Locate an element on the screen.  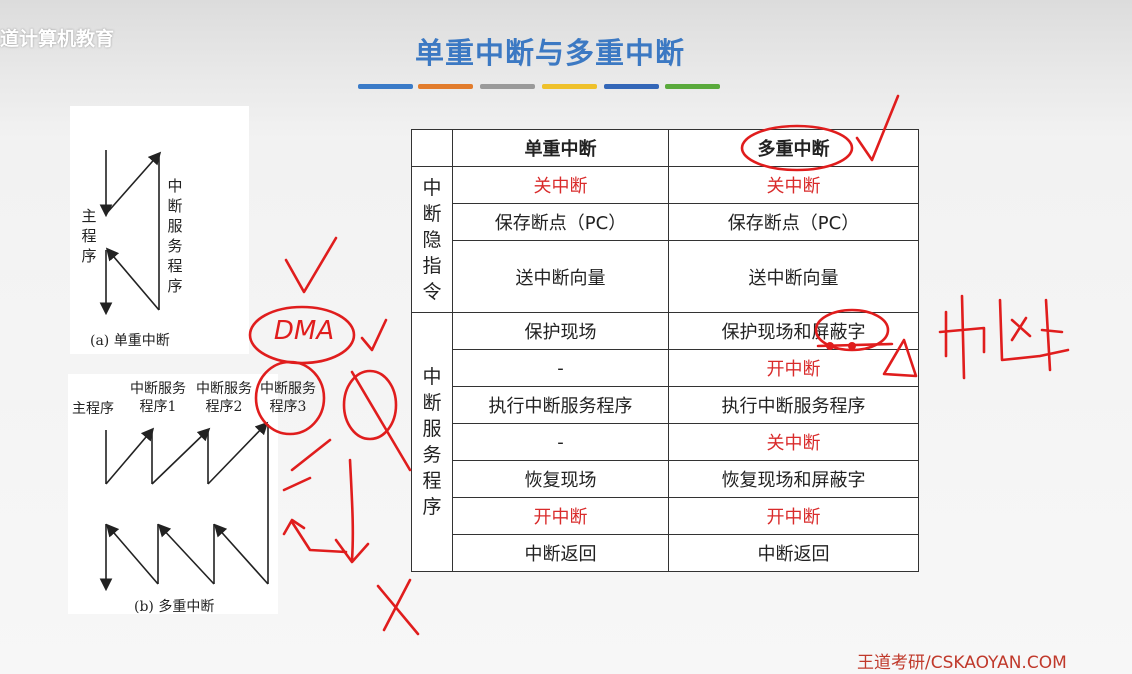
check-mark-dma is located at coordinates (374, 335).